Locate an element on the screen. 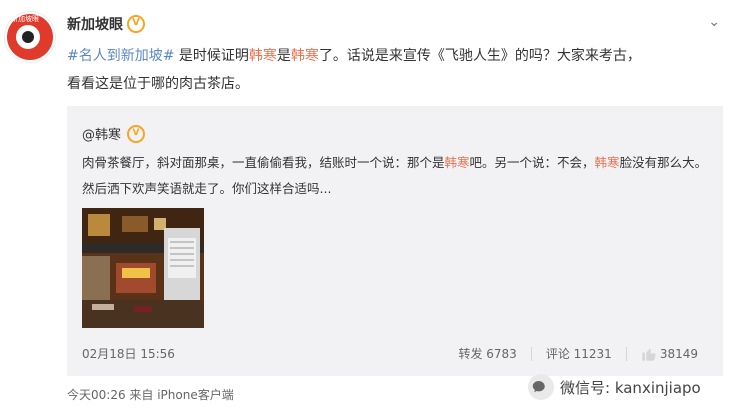  chevron-down-icon: ⌄ is located at coordinates (714, 22).